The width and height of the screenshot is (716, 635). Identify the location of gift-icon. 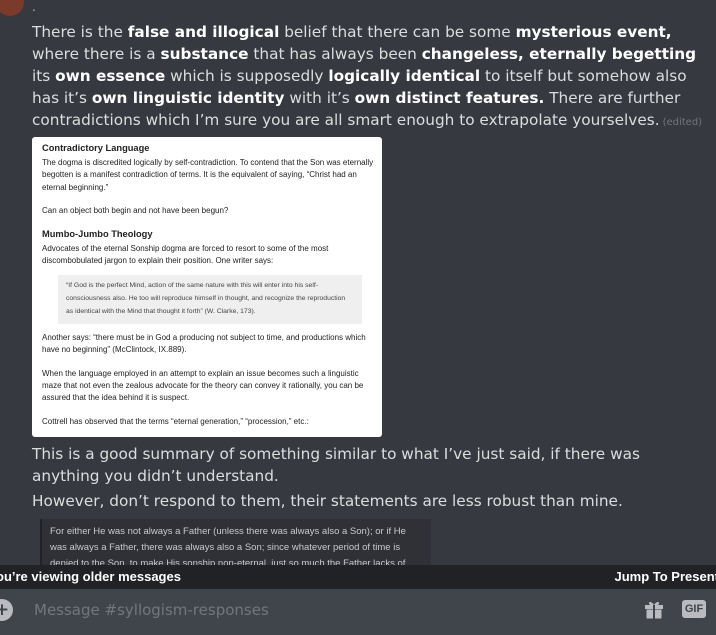
(654, 609).